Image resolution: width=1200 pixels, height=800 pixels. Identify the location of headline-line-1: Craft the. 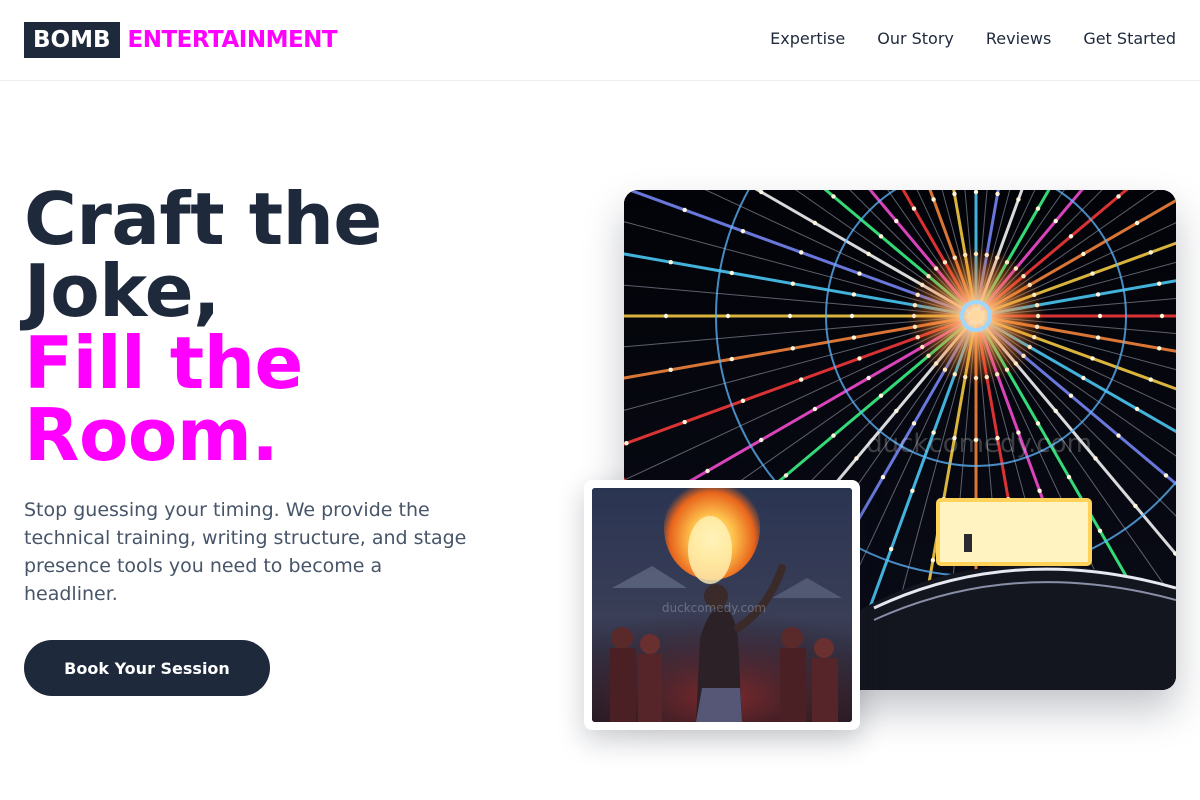
(203, 219).